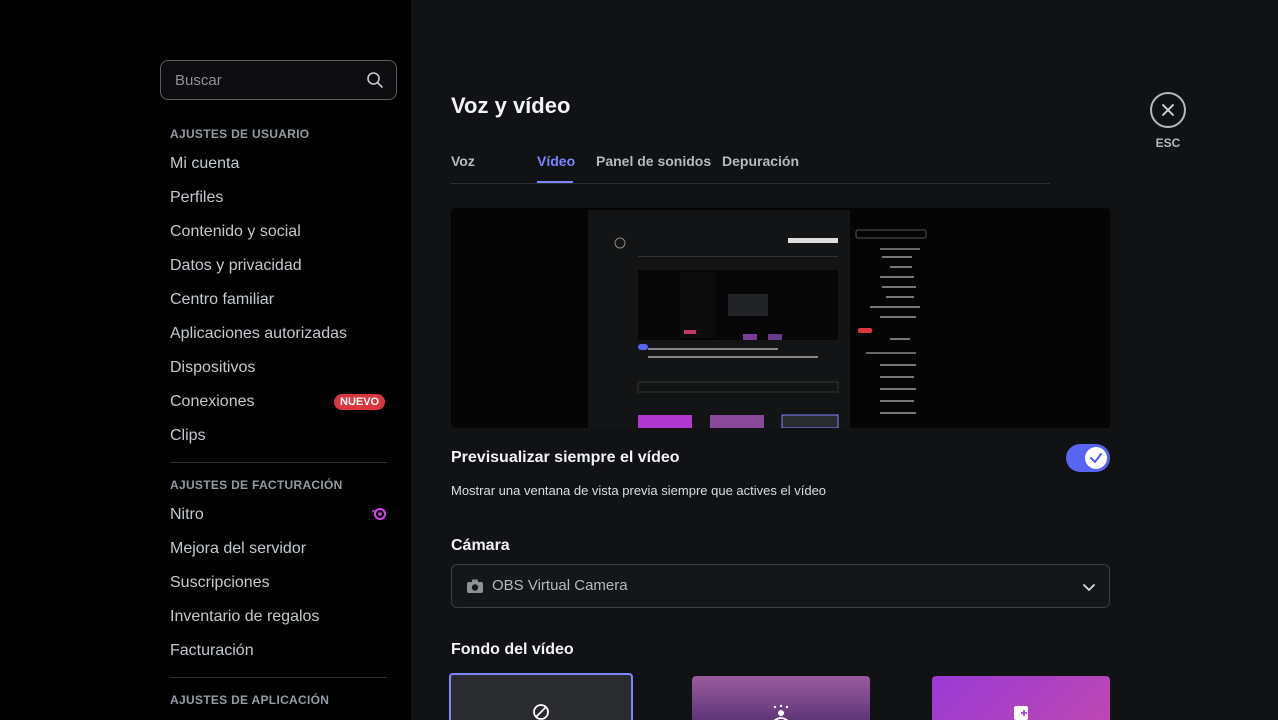 The image size is (1278, 720). Describe the element at coordinates (511, 105) in the screenshot. I see `page-title: Voz y vídeo` at that location.